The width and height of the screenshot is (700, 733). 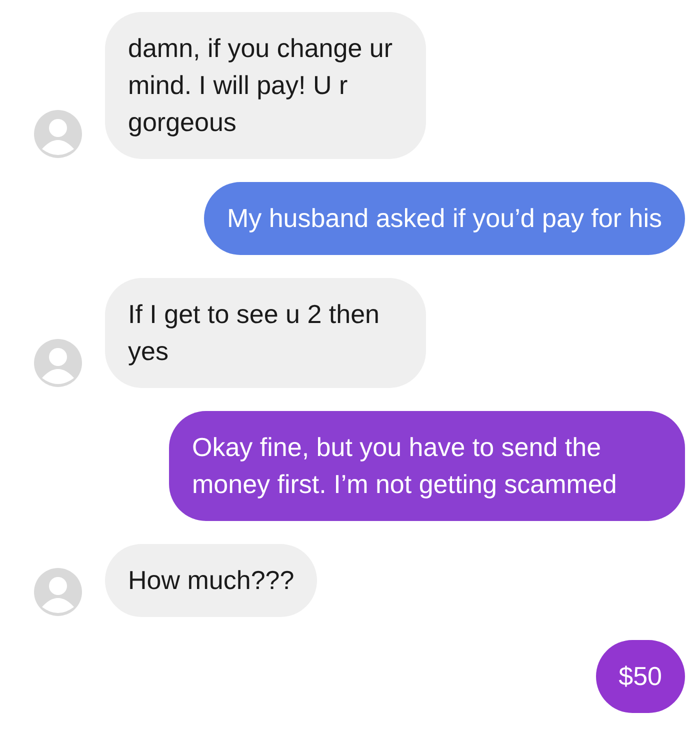 What do you see at coordinates (265, 85) in the screenshot?
I see `message-bubble: damn, if you change ur mind. I will pay! U r gorgeous` at bounding box center [265, 85].